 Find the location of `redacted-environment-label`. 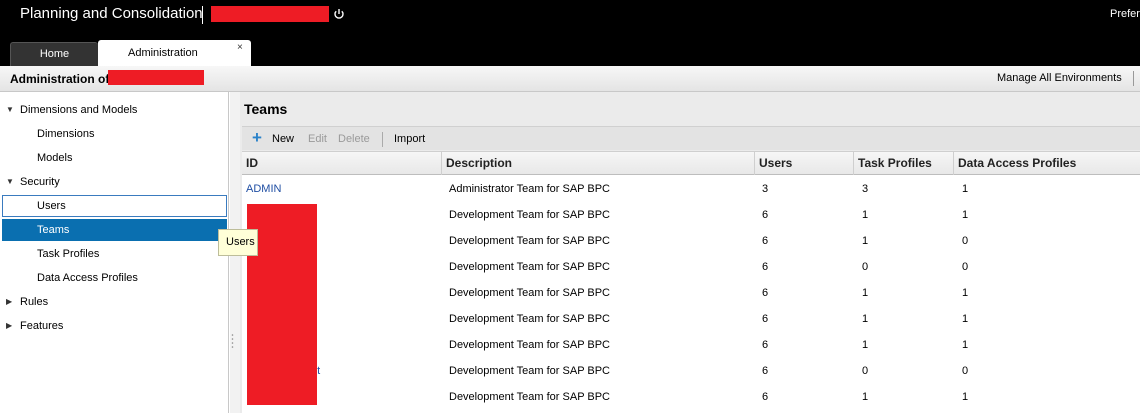

redacted-environment-label is located at coordinates (156, 77).